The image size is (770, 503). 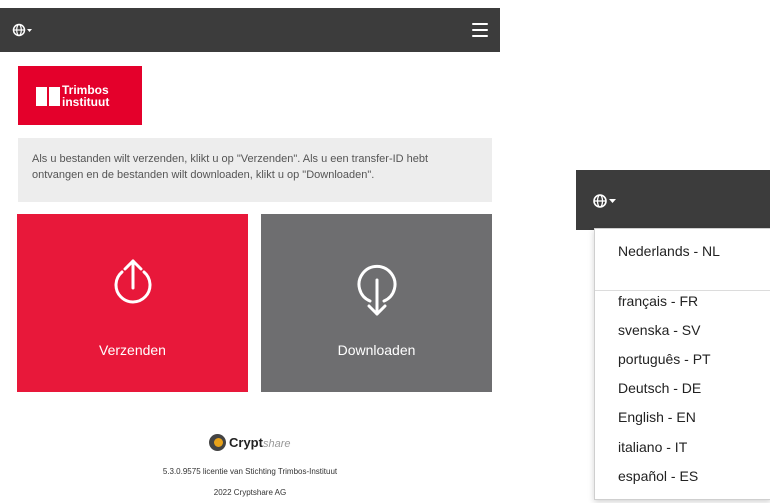 I want to click on send-button: Verzenden, so click(x=132, y=303).